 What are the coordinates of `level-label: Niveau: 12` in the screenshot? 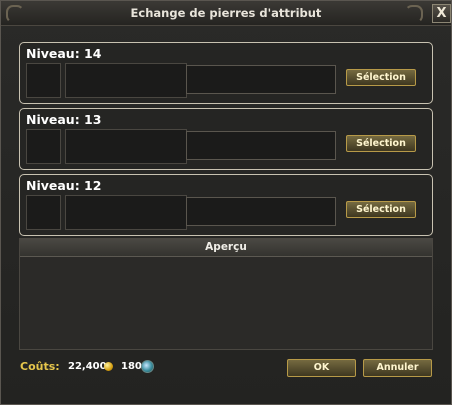 It's located at (64, 185).